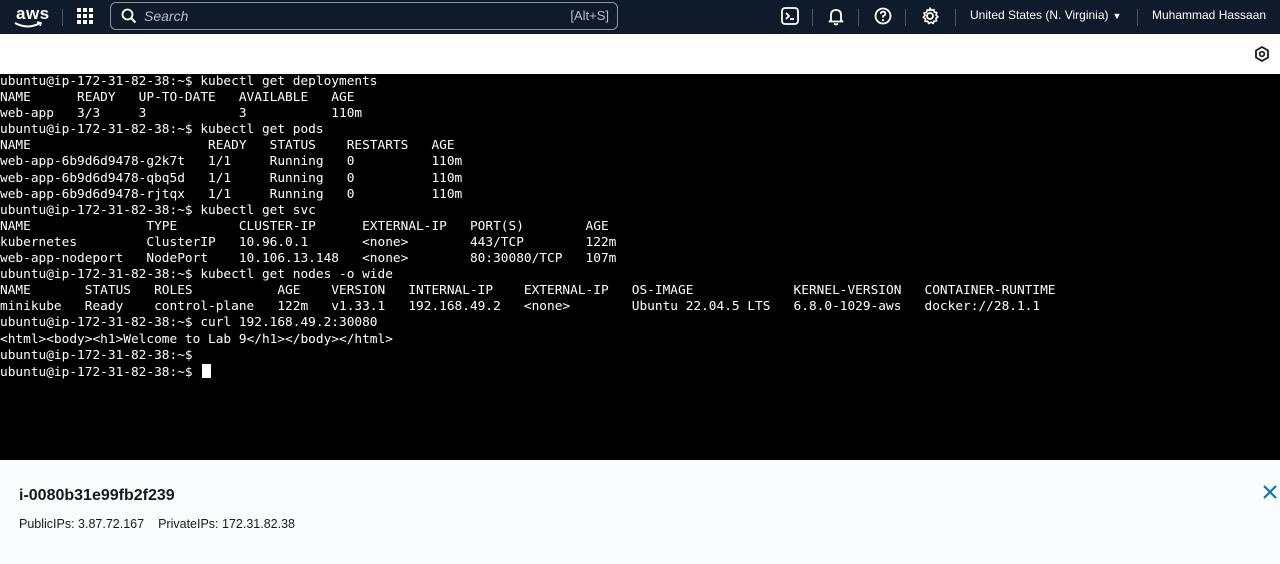  I want to click on search-icon, so click(129, 16).